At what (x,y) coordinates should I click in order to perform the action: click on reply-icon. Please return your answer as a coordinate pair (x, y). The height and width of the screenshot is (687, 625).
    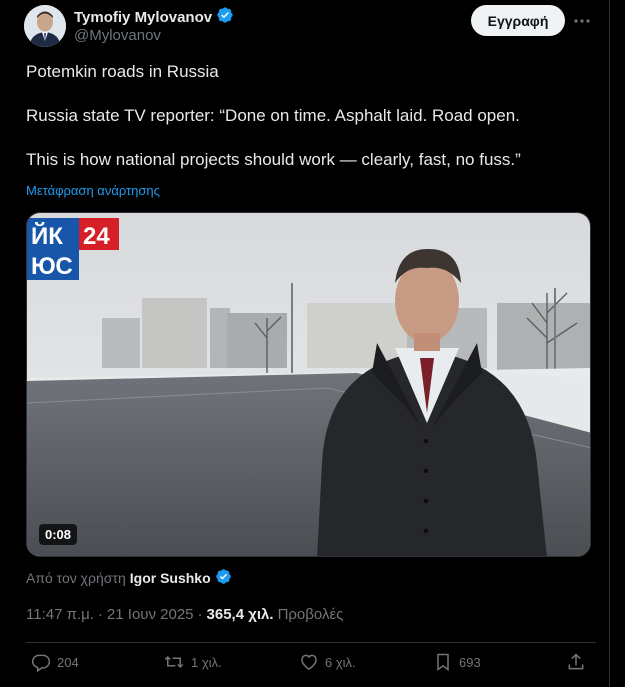
    Looking at the image, I should click on (41, 663).